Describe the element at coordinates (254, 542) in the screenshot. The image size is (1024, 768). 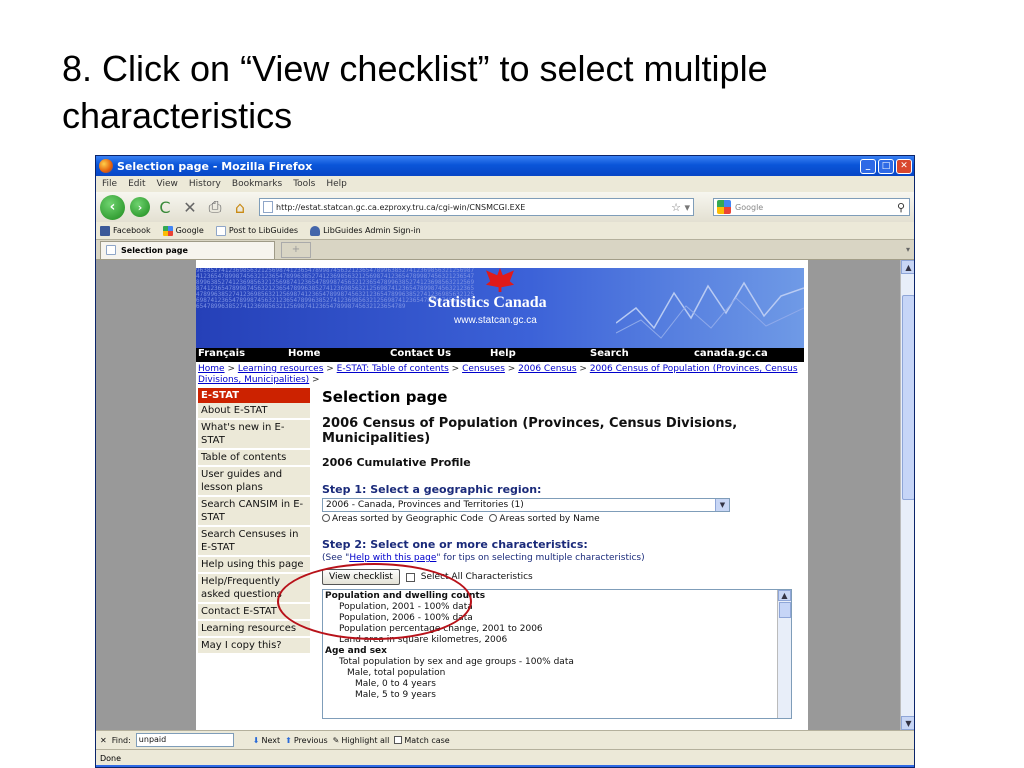
I see `sidebar-item-search-censuses: Search Censuses in E-STAT` at that location.